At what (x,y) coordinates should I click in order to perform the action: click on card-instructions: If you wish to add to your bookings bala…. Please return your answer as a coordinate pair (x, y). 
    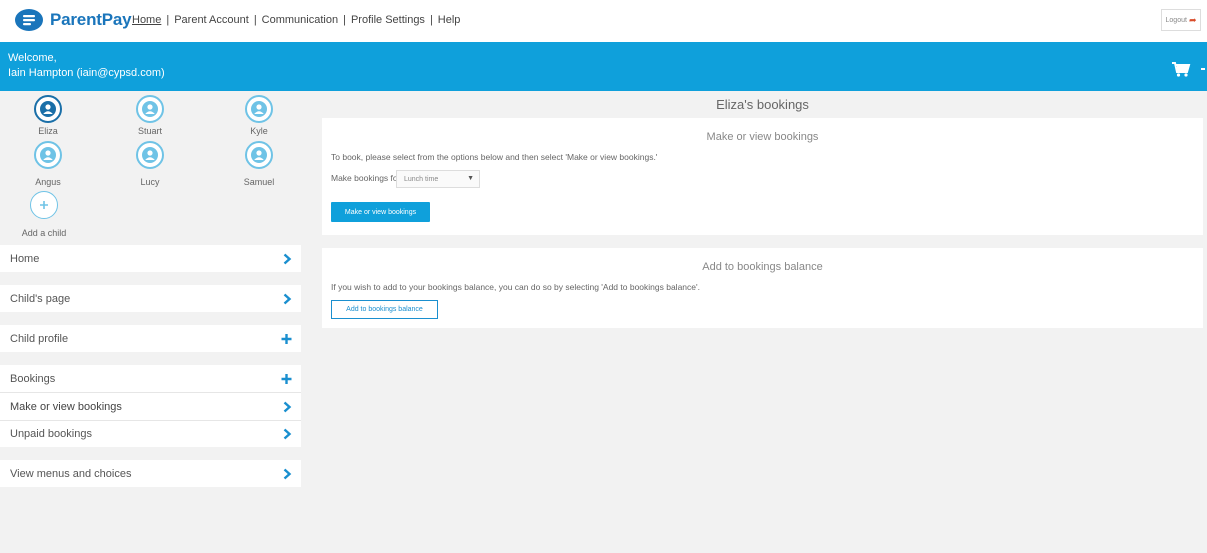
    Looking at the image, I should click on (515, 287).